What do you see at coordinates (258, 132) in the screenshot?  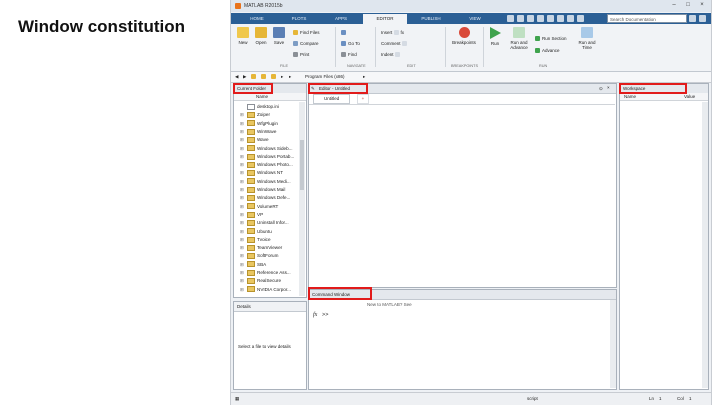 I see `file-row: ⊞ WinWave` at bounding box center [258, 132].